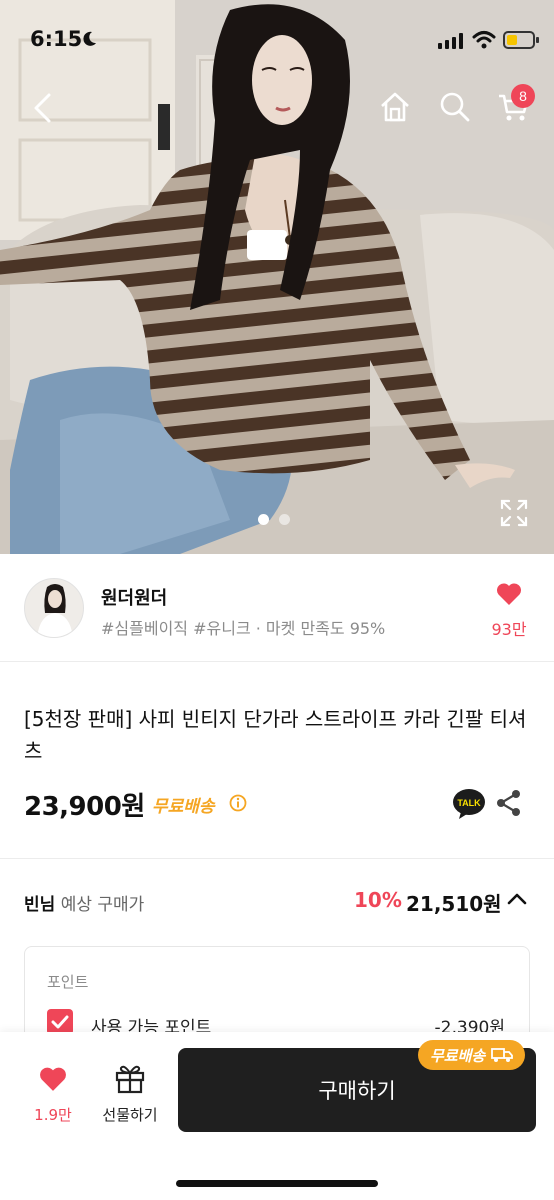 This screenshot has width=554, height=1200. I want to click on buy-button-label: 구매하기, so click(357, 1091).